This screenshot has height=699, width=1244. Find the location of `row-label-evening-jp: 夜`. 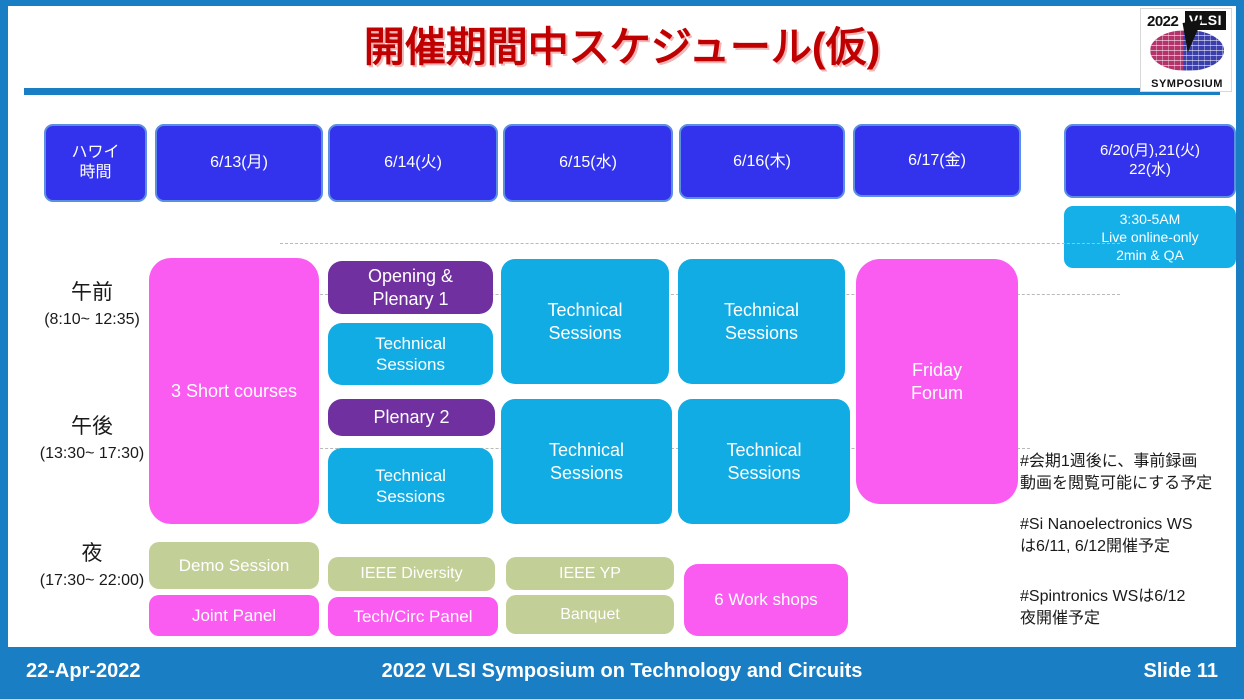

row-label-evening-jp: 夜 is located at coordinates (92, 553).